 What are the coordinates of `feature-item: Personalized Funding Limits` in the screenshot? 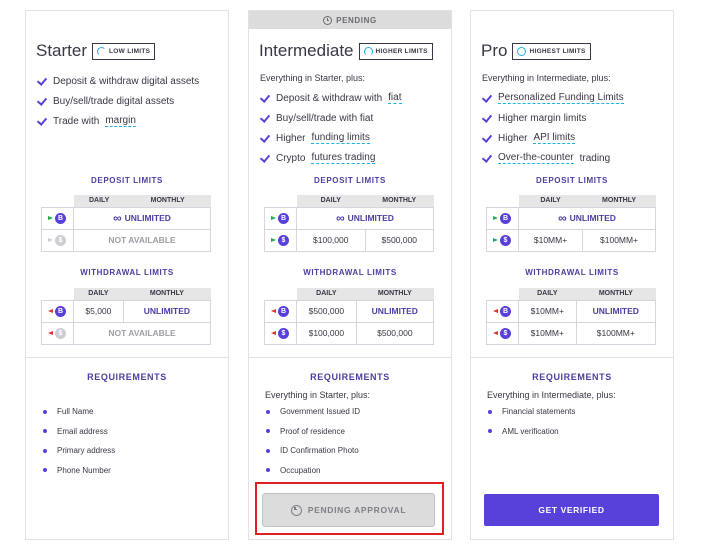 It's located at (553, 98).